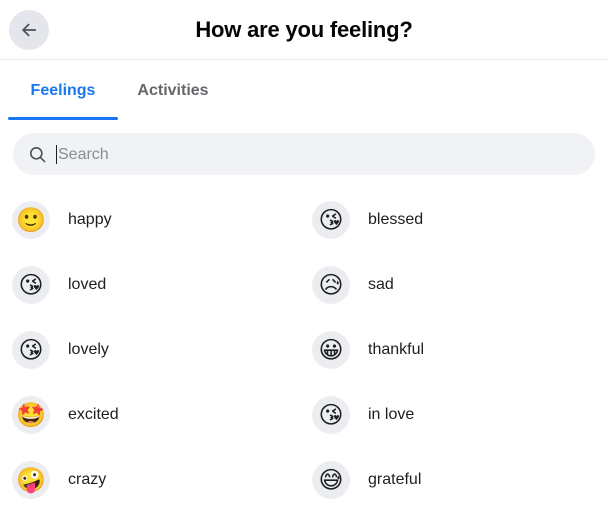  Describe the element at coordinates (93, 414) in the screenshot. I see `feeling-label: excited` at that location.